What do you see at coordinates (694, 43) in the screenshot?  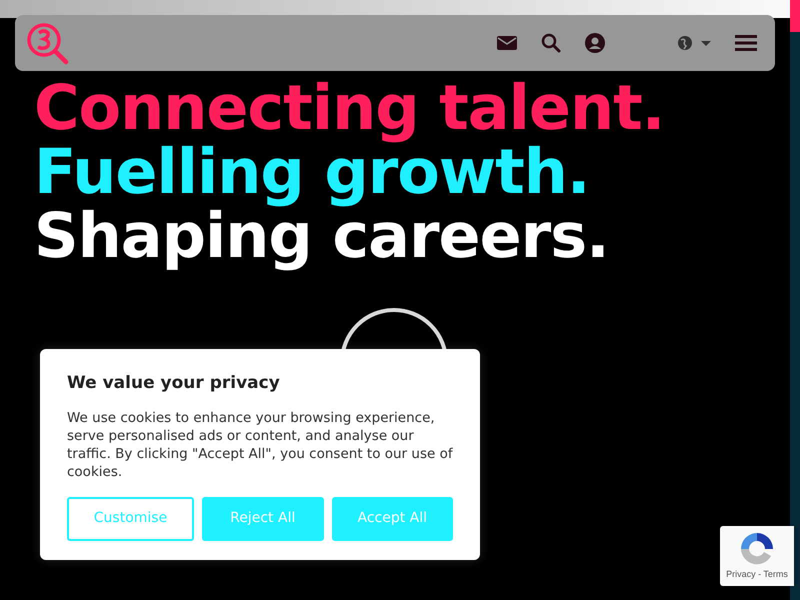 I see `globe-dropdown-icon` at bounding box center [694, 43].